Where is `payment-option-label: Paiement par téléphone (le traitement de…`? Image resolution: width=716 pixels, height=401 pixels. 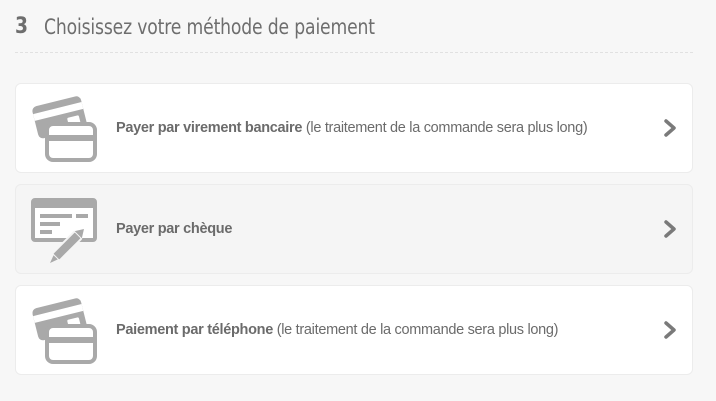
payment-option-label: Paiement par téléphone (le traitement de… is located at coordinates (337, 330).